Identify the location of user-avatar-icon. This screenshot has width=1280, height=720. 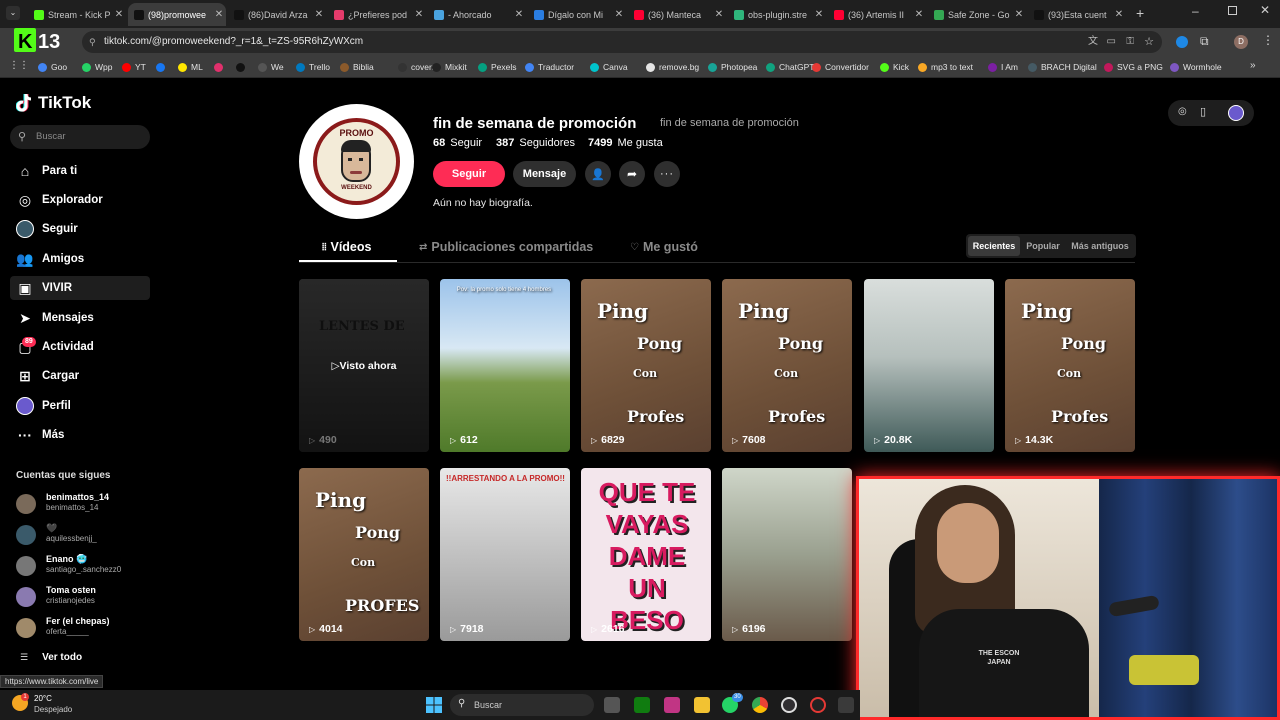
(1236, 113).